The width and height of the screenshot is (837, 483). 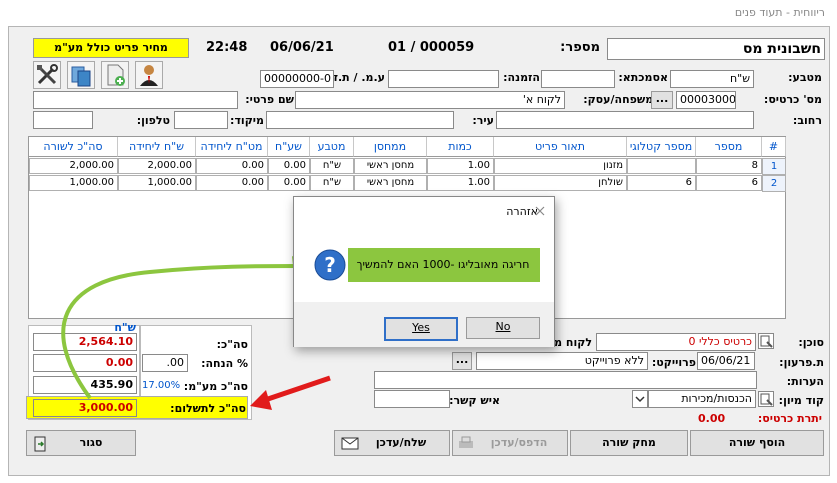 I want to click on question-icon: ?, so click(x=330, y=265).